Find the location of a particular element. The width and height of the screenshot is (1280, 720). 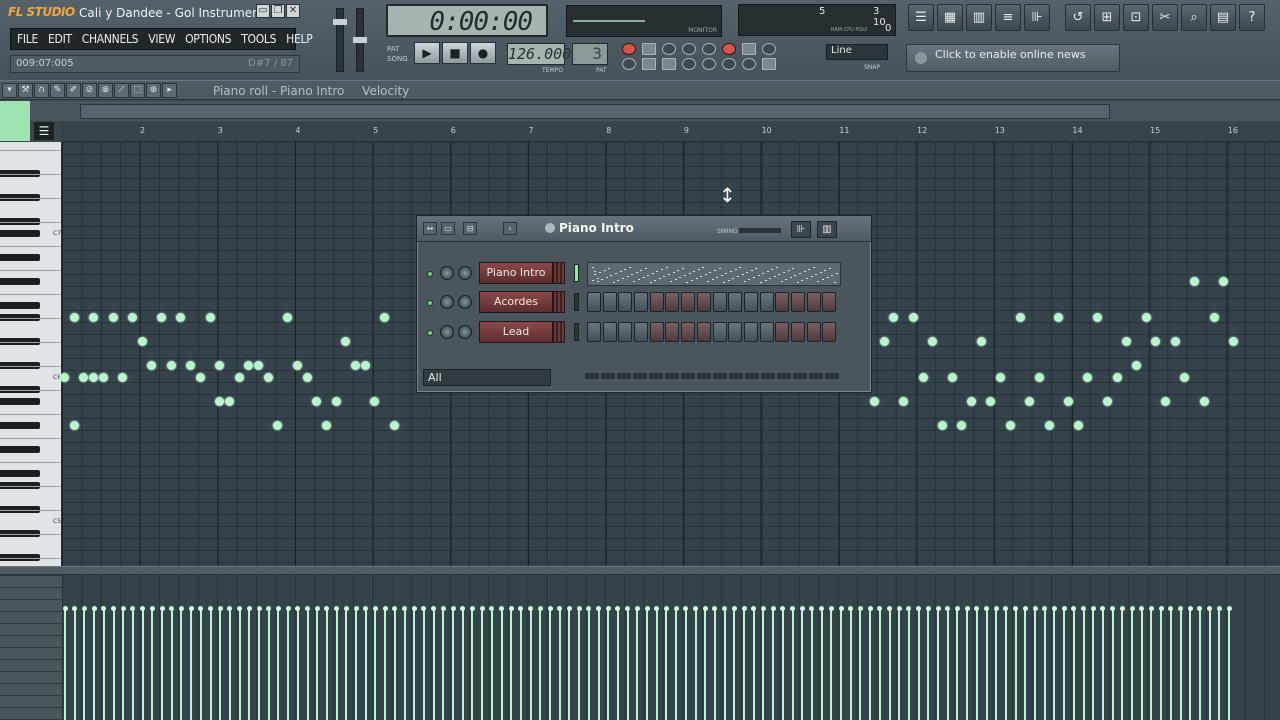

loop-record-toggle is located at coordinates (709, 49).